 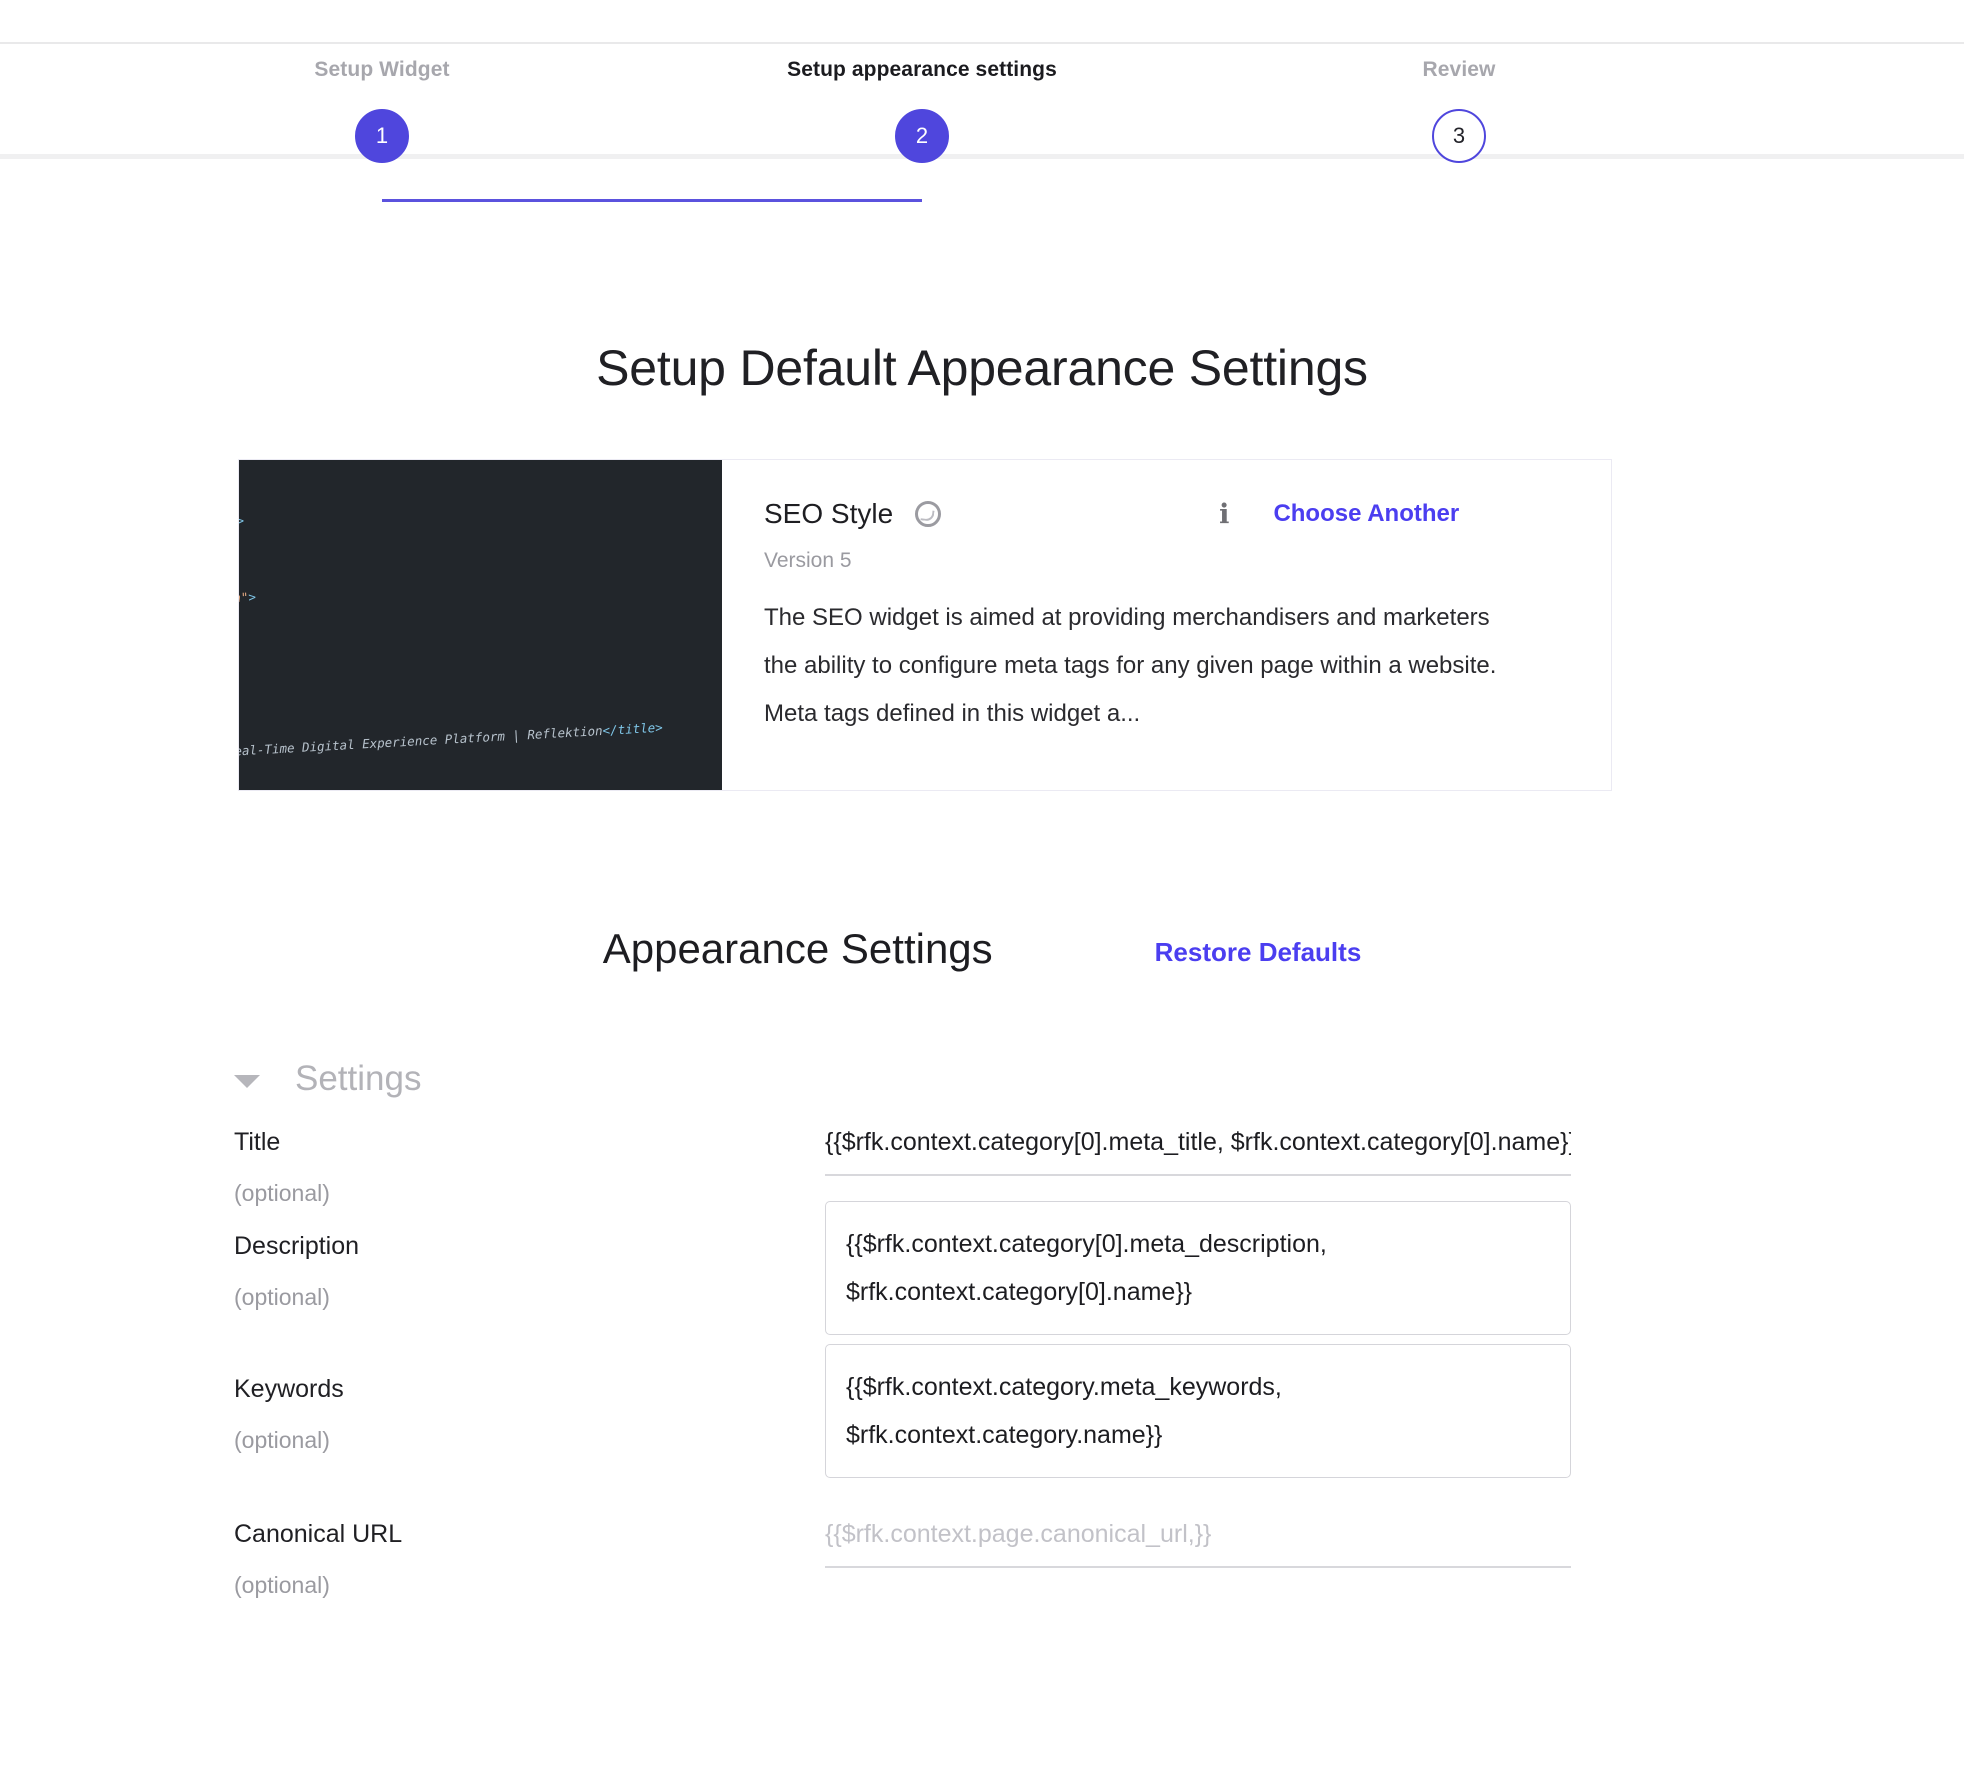 I want to click on title-input, so click(x=1198, y=1149).